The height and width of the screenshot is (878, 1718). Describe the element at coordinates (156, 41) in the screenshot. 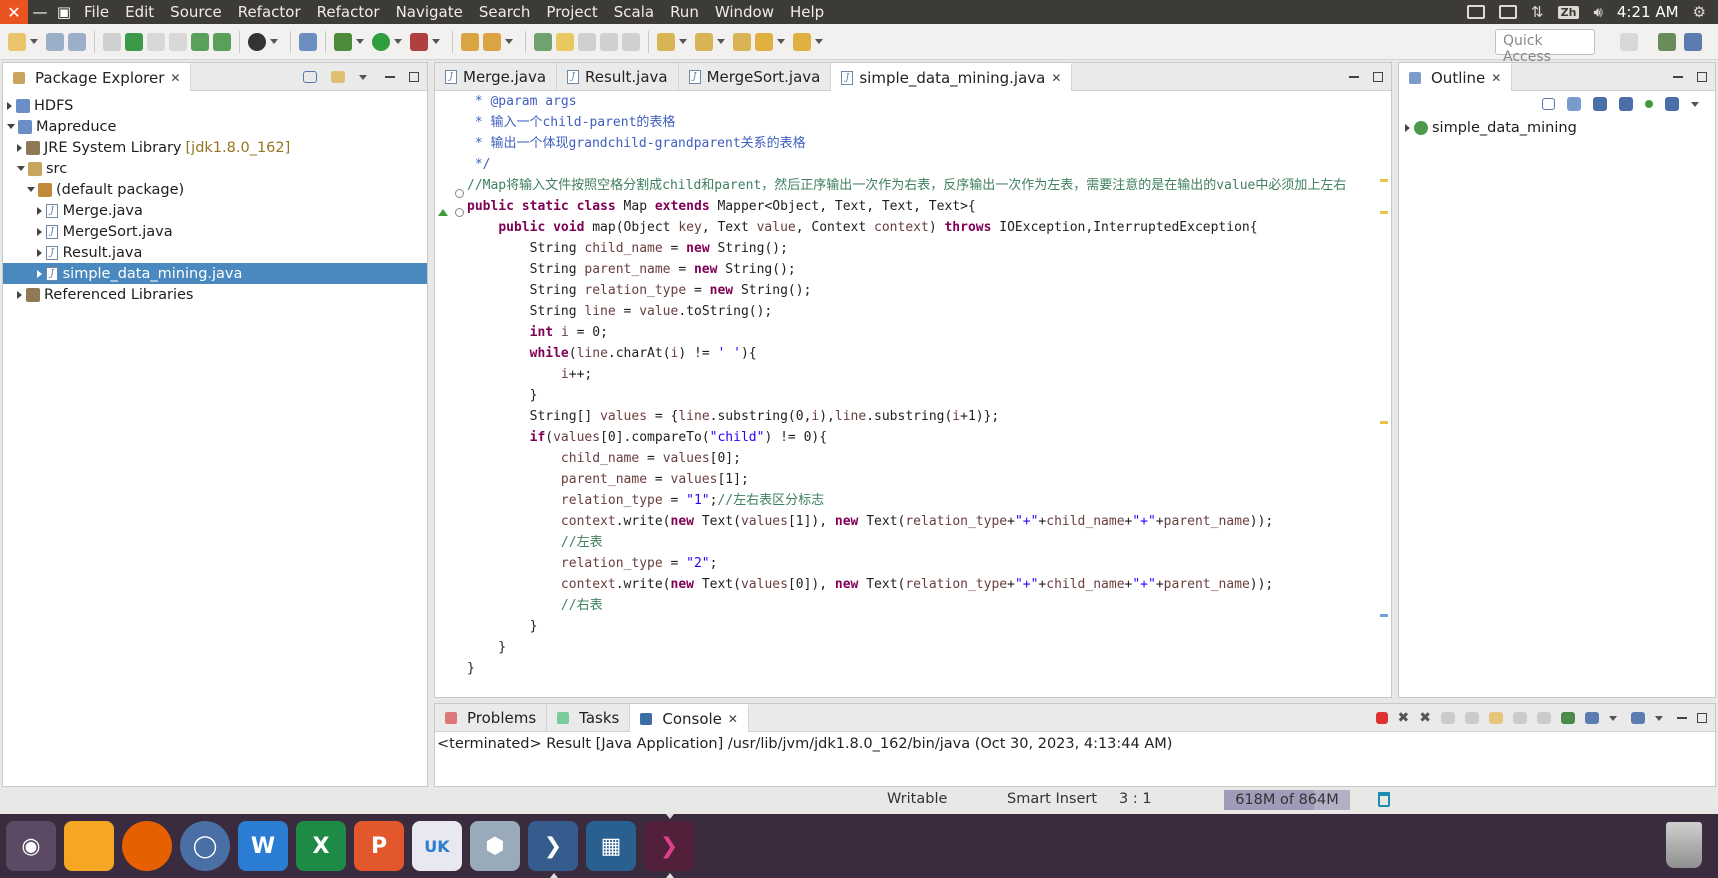

I see `new-java-file-icon` at that location.